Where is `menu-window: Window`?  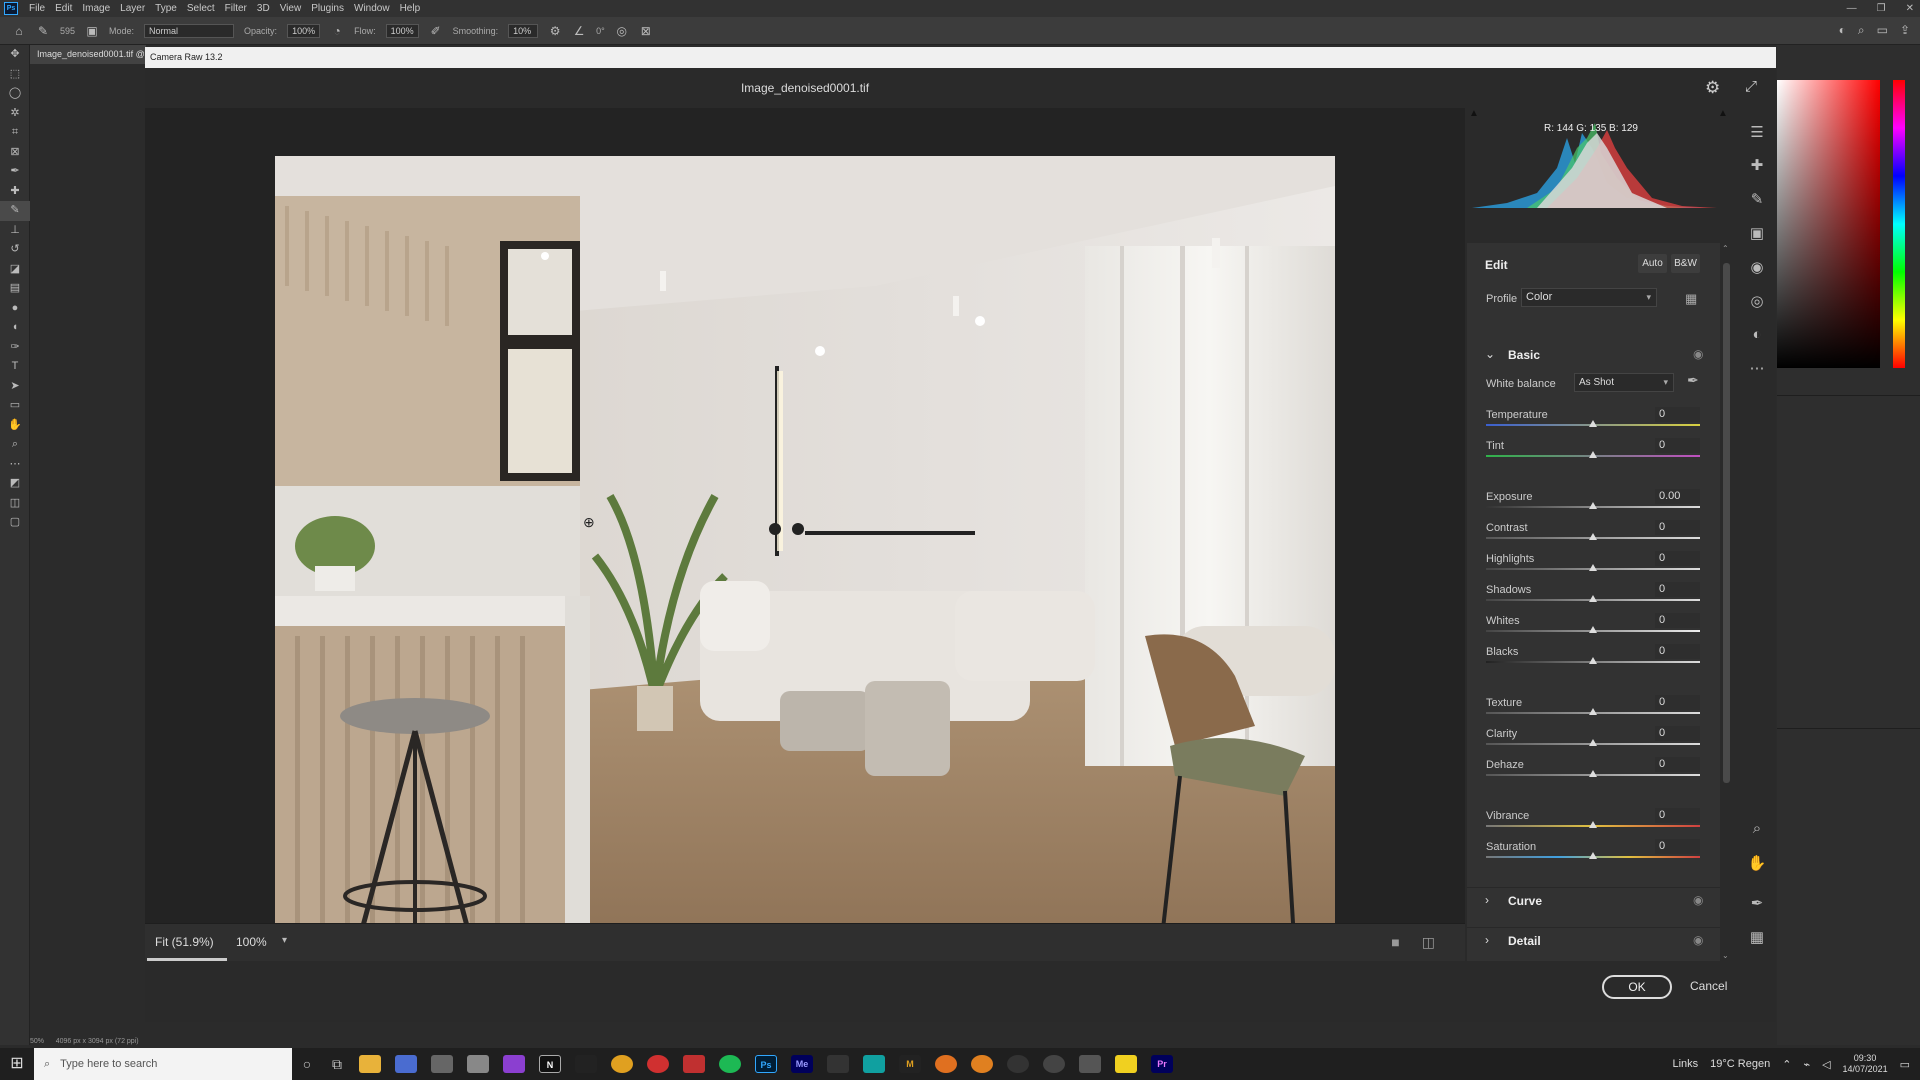 menu-window: Window is located at coordinates (372, 8).